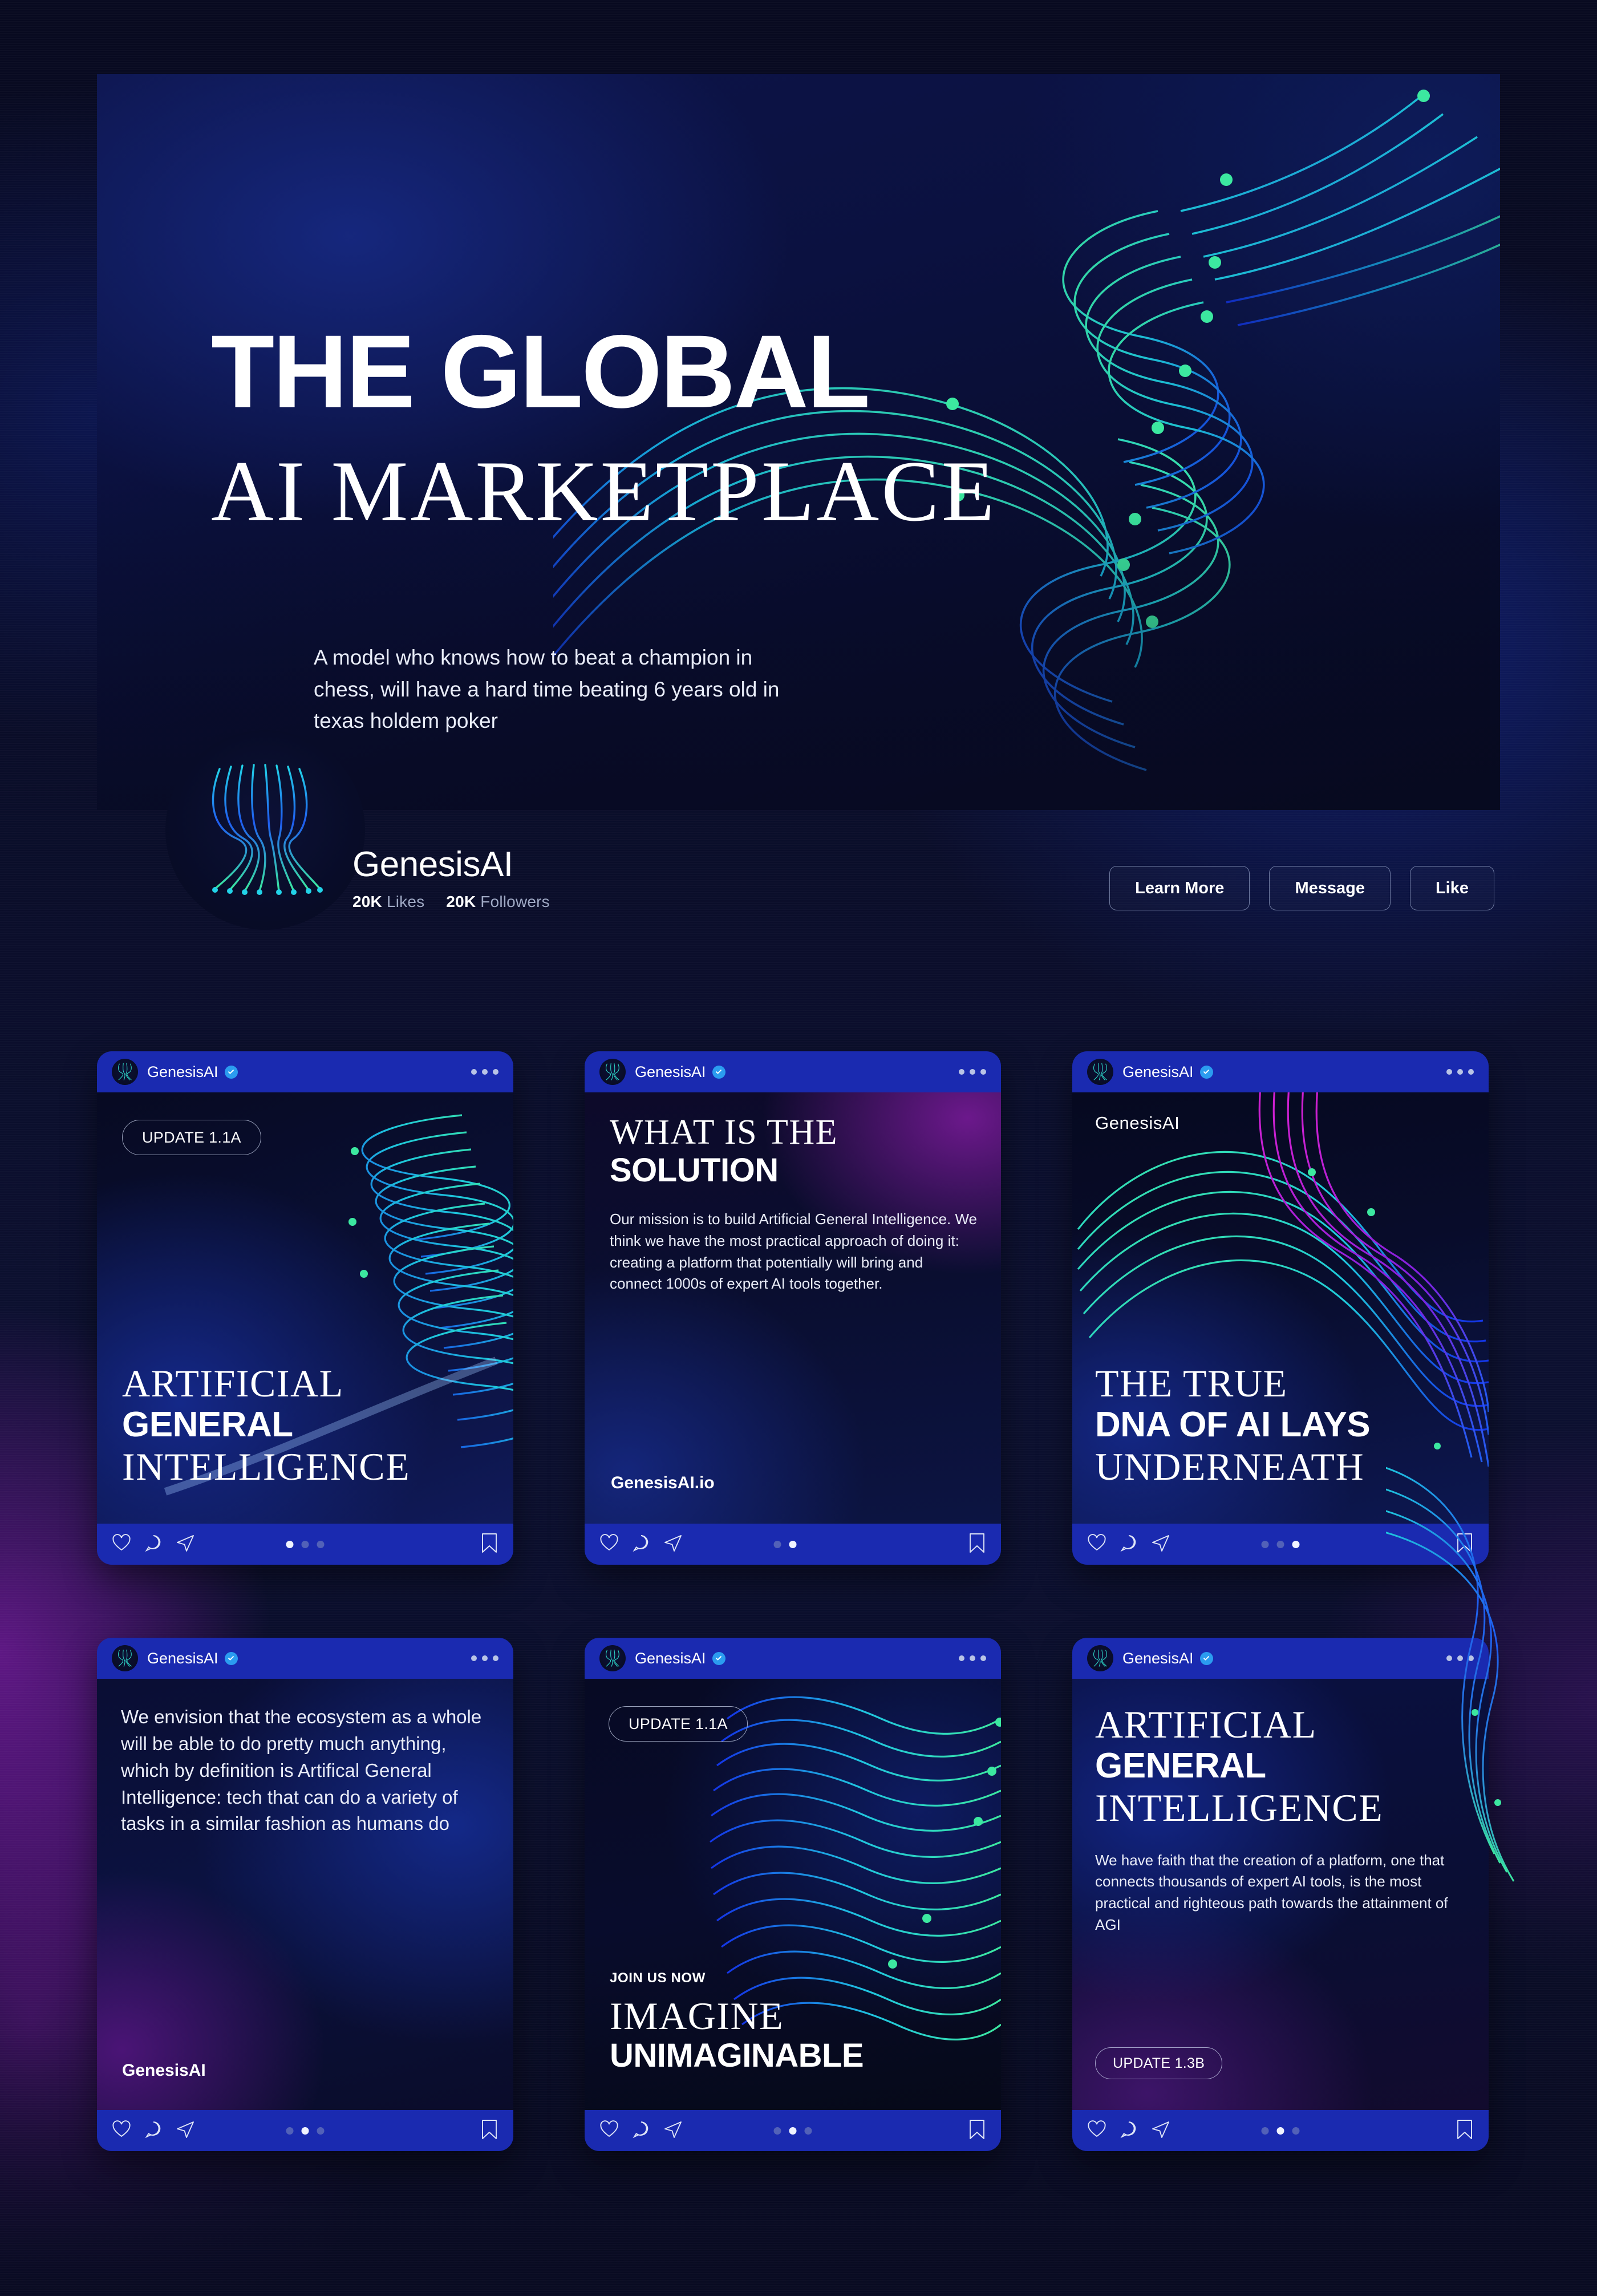  Describe the element at coordinates (1179, 888) in the screenshot. I see `learn-more-button: Learn More` at that location.